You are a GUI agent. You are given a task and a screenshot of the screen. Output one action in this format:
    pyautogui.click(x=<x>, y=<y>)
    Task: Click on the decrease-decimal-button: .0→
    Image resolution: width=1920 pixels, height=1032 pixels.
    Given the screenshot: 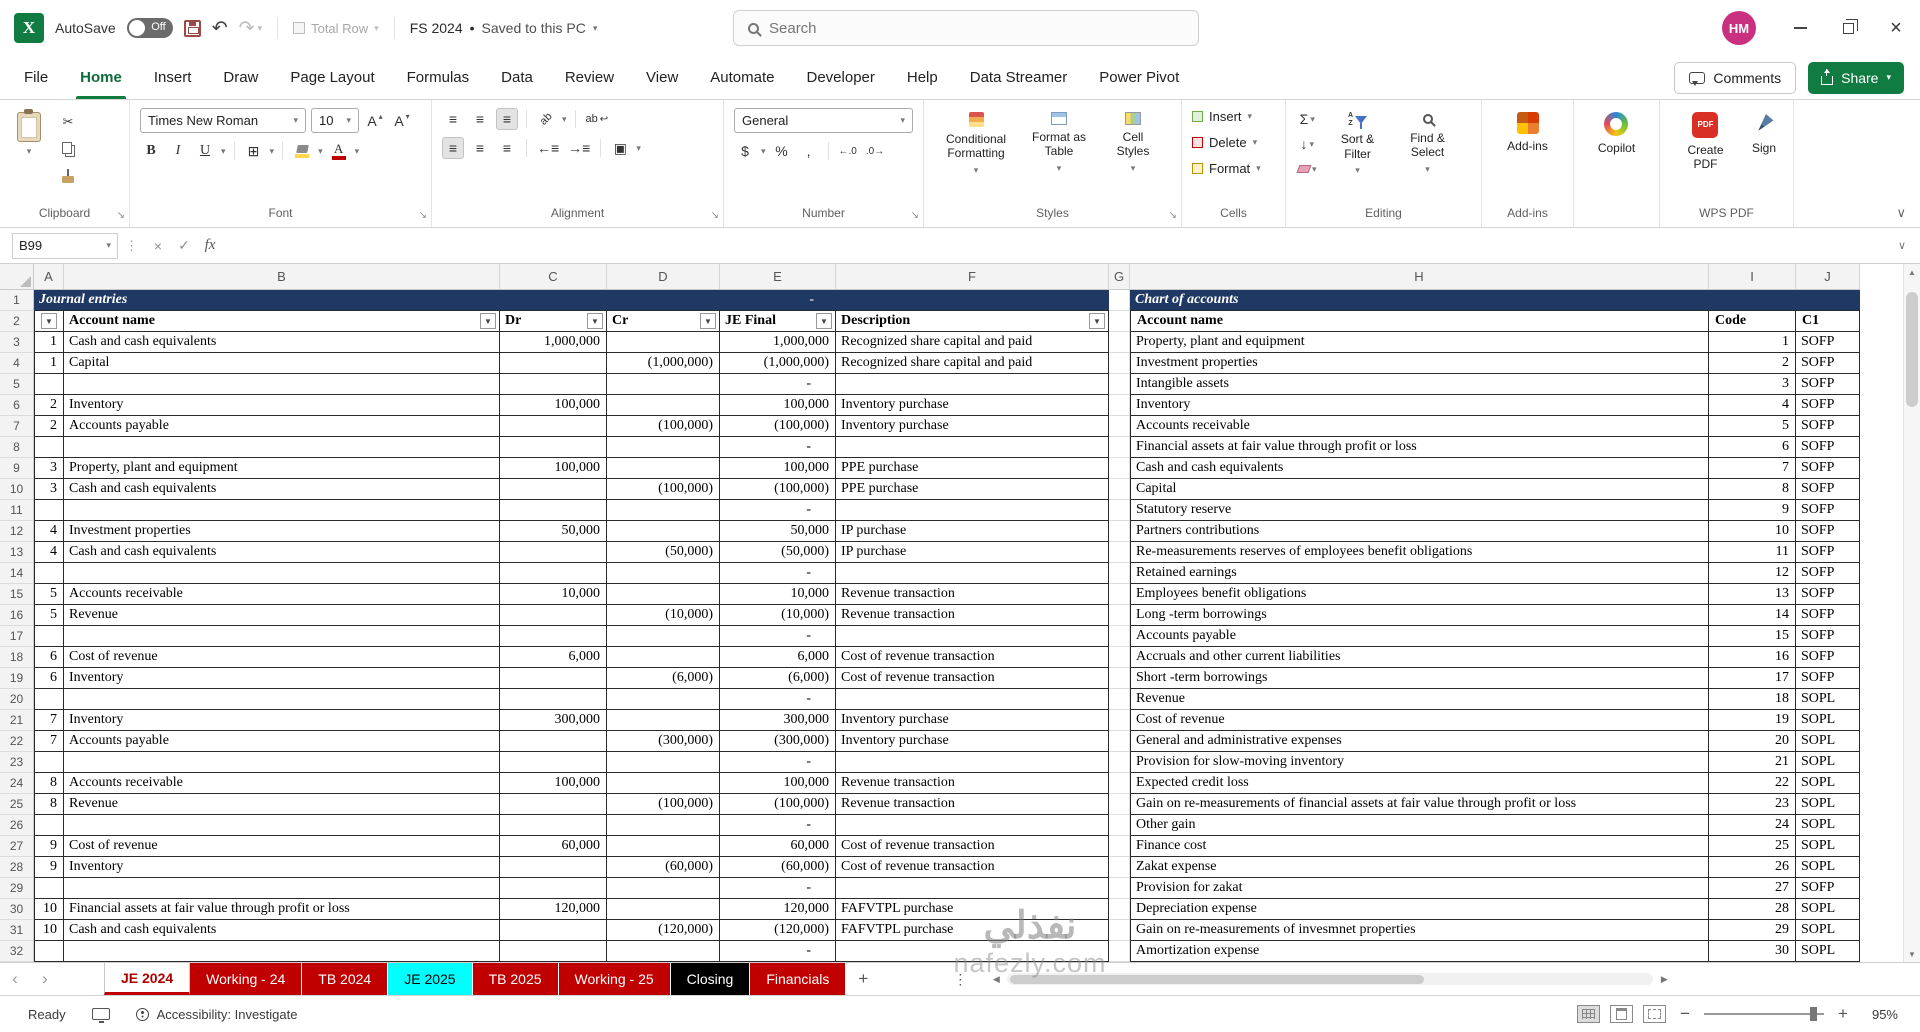 What is the action you would take?
    pyautogui.click(x=875, y=151)
    